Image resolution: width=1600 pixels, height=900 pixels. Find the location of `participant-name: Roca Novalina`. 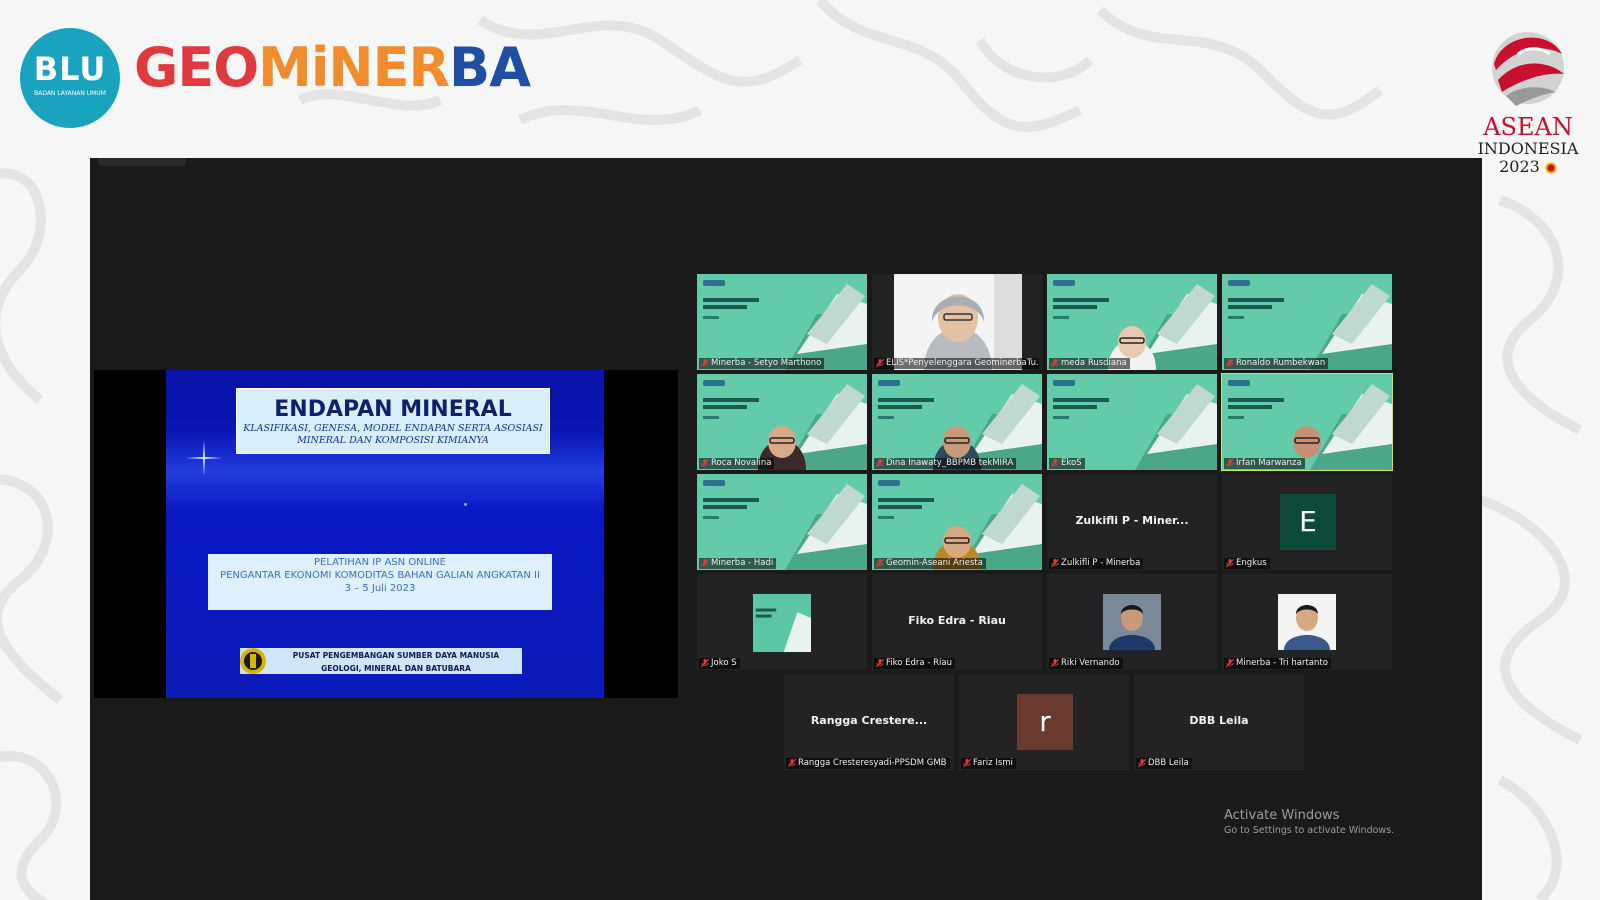

participant-name: Roca Novalina is located at coordinates (741, 463).